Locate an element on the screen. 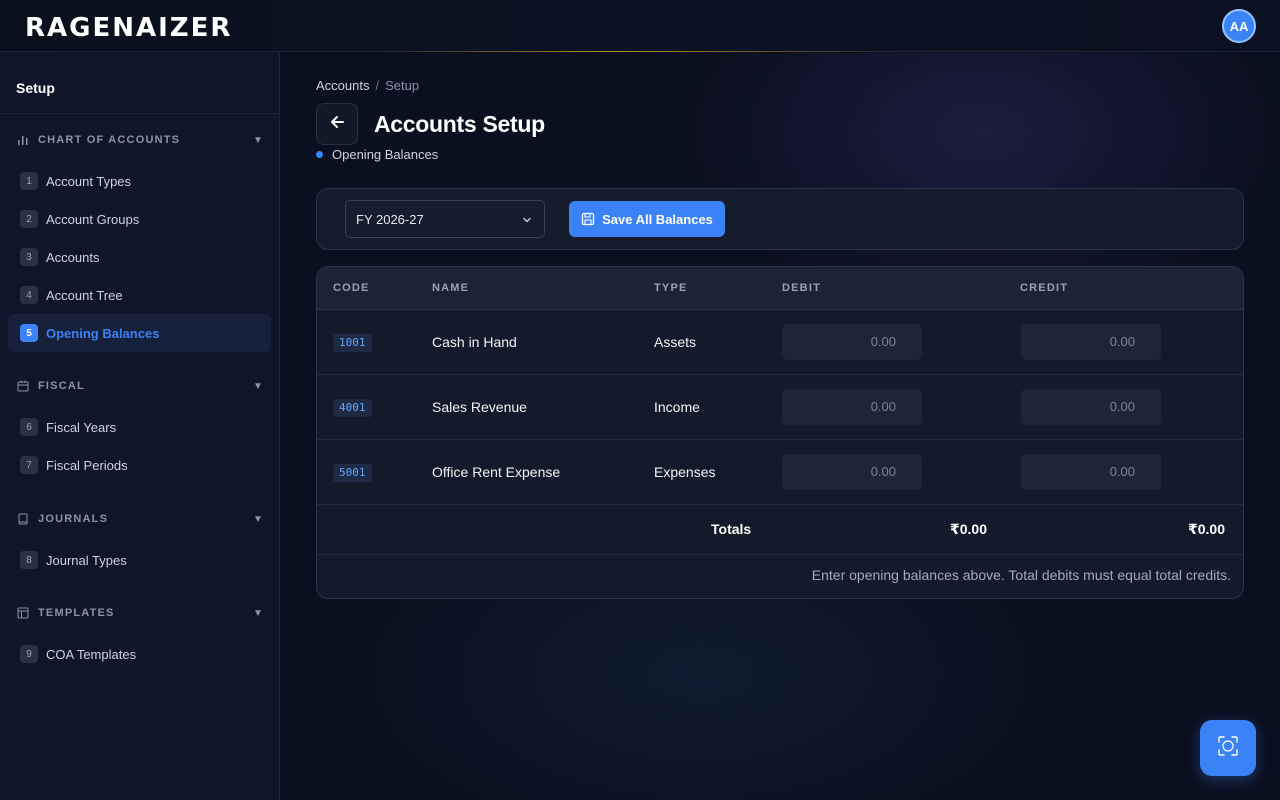  step-number: 6 is located at coordinates (29, 427).